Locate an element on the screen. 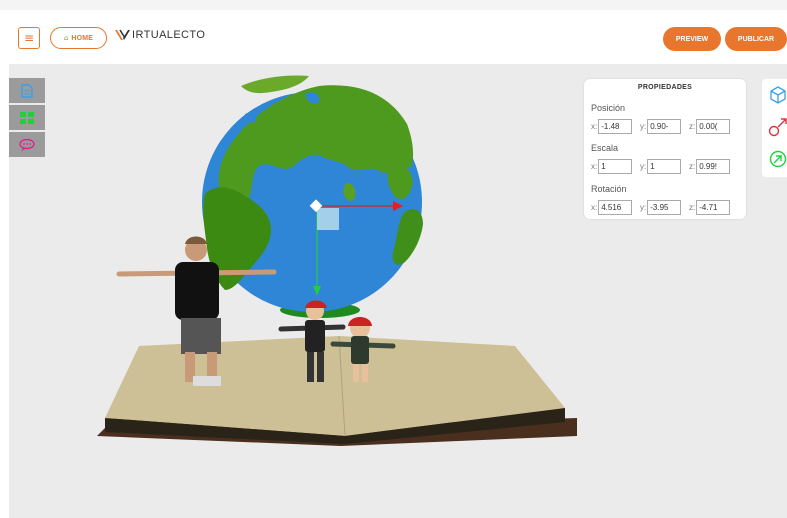  document-icon is located at coordinates (27, 90).